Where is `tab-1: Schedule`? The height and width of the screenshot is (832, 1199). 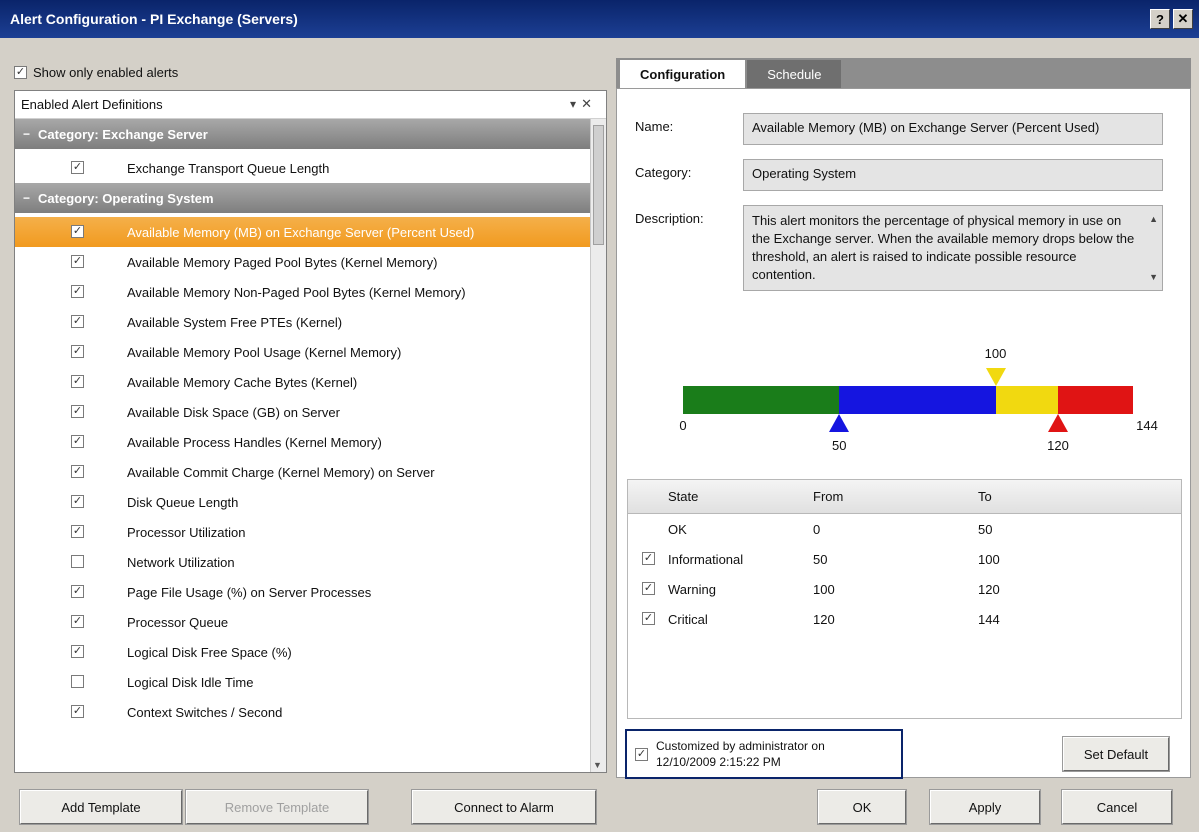
tab-1: Schedule is located at coordinates (794, 74).